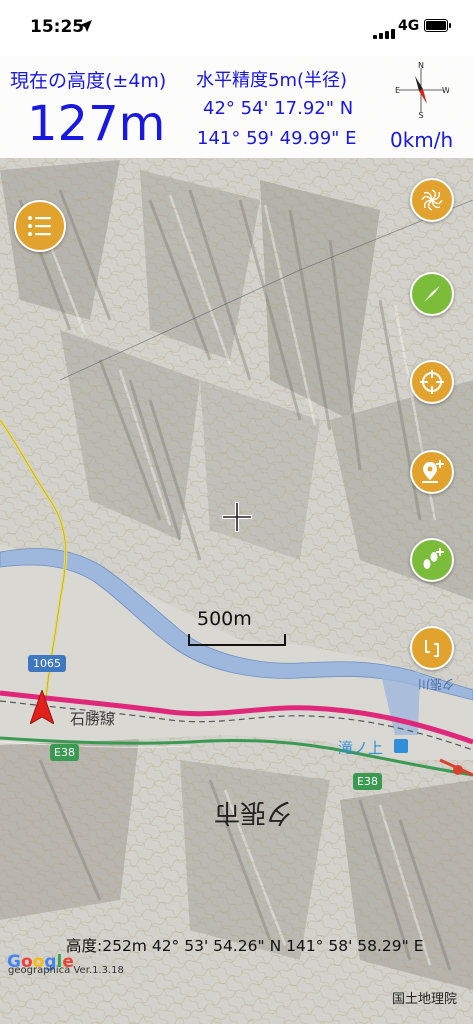 This screenshot has width=473, height=1024. What do you see at coordinates (237, 640) in the screenshot?
I see `scale-bar` at bounding box center [237, 640].